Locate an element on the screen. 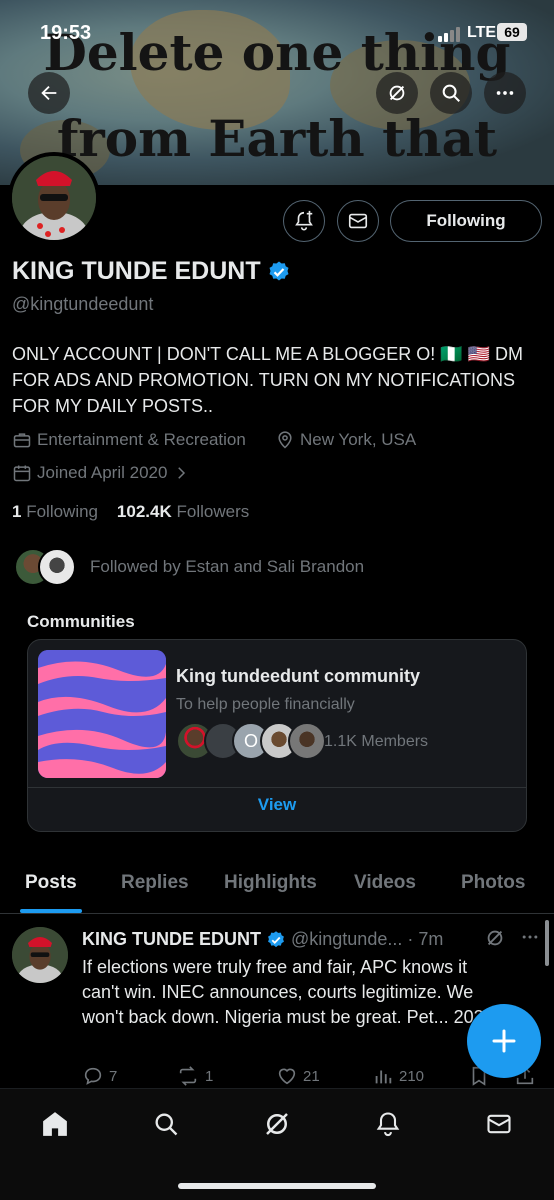 This screenshot has width=554, height=1200. community-image is located at coordinates (102, 714).